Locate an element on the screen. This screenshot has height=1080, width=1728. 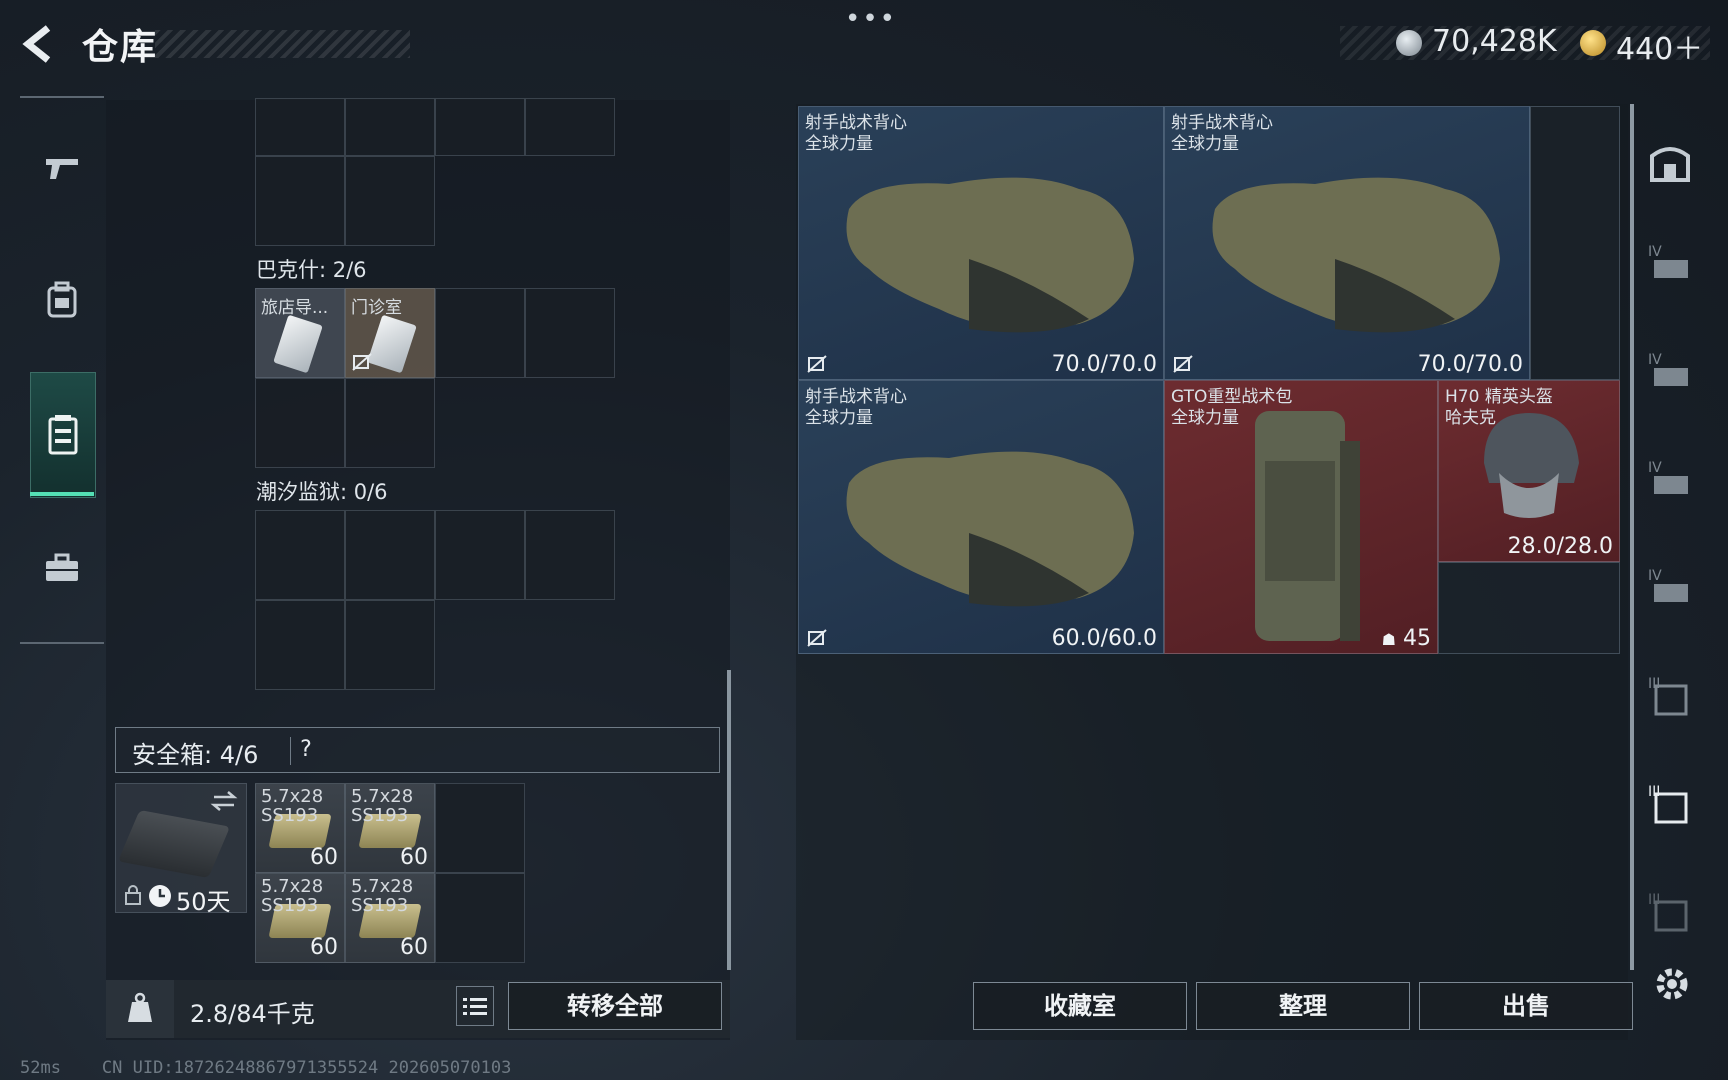
item-durability: 60.0/60.0 is located at coordinates (1104, 638).